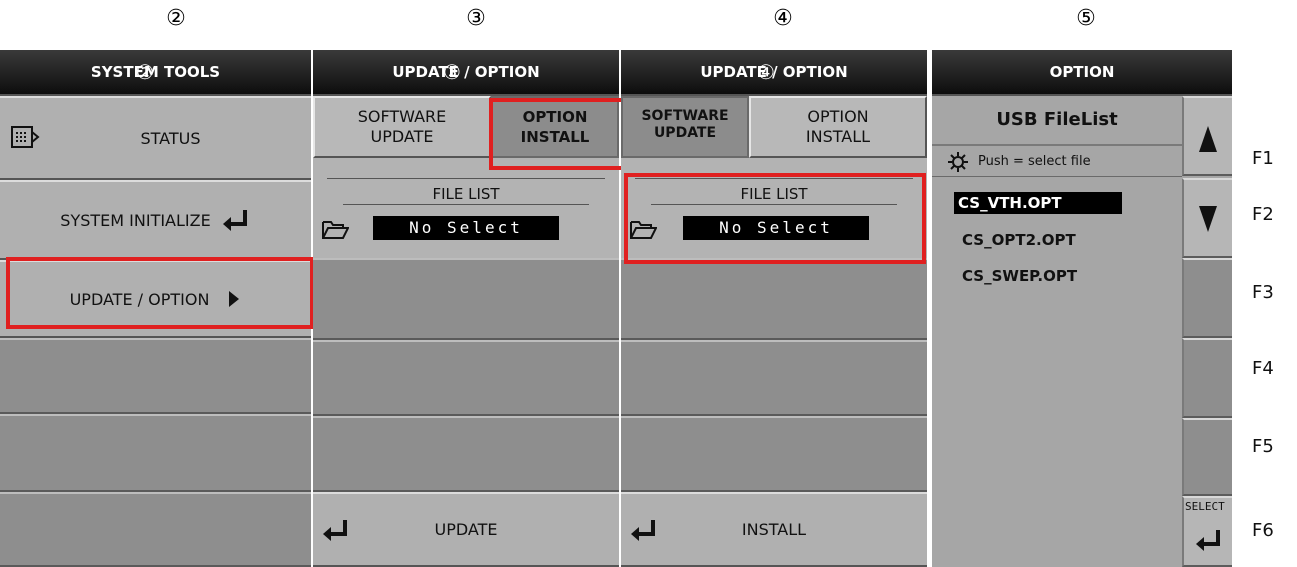 This screenshot has height=567, width=1297. Describe the element at coordinates (1263, 292) in the screenshot. I see `fkey-label: F3` at that location.